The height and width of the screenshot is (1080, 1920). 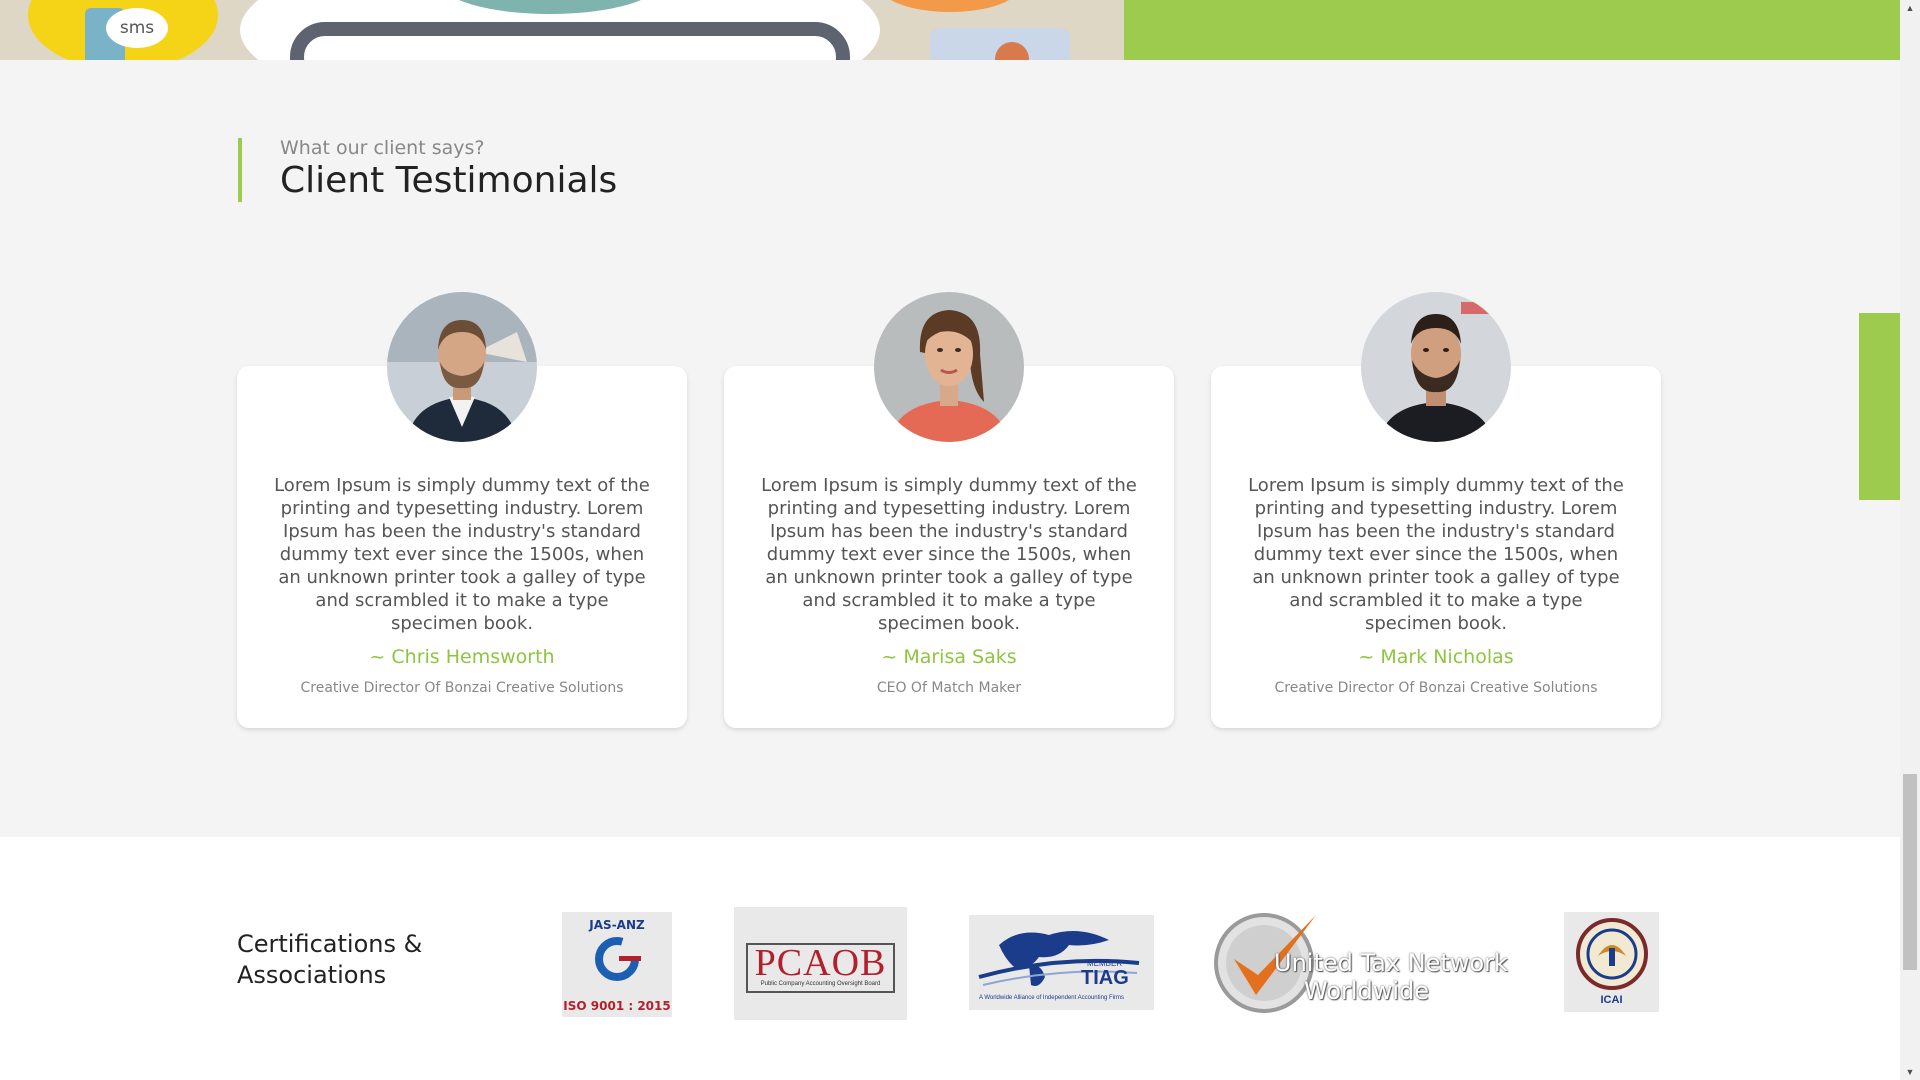 I want to click on utn-logo-line2: Worldwide, so click(x=1367, y=991).